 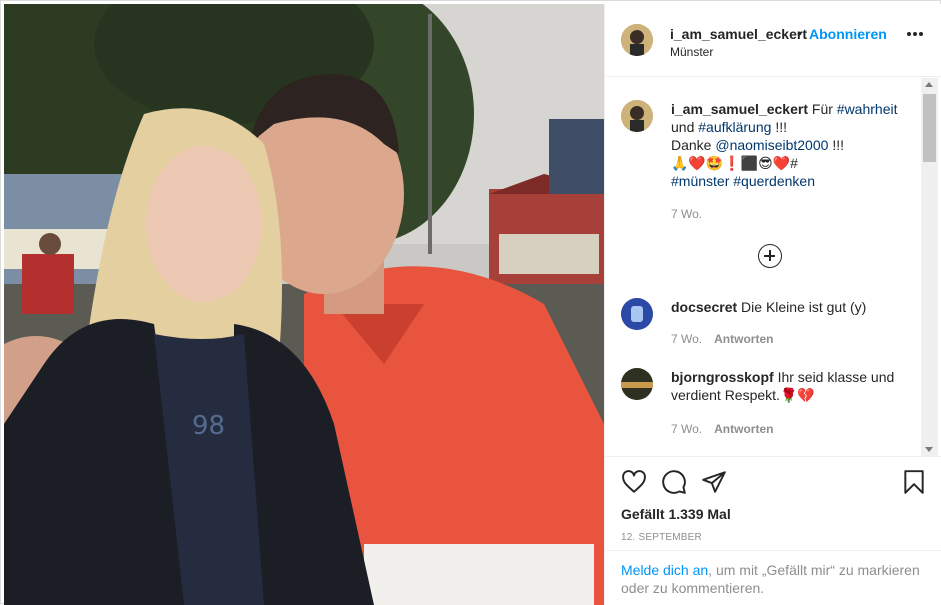 I want to click on scroll-up-arrow-icon, so click(x=929, y=84).